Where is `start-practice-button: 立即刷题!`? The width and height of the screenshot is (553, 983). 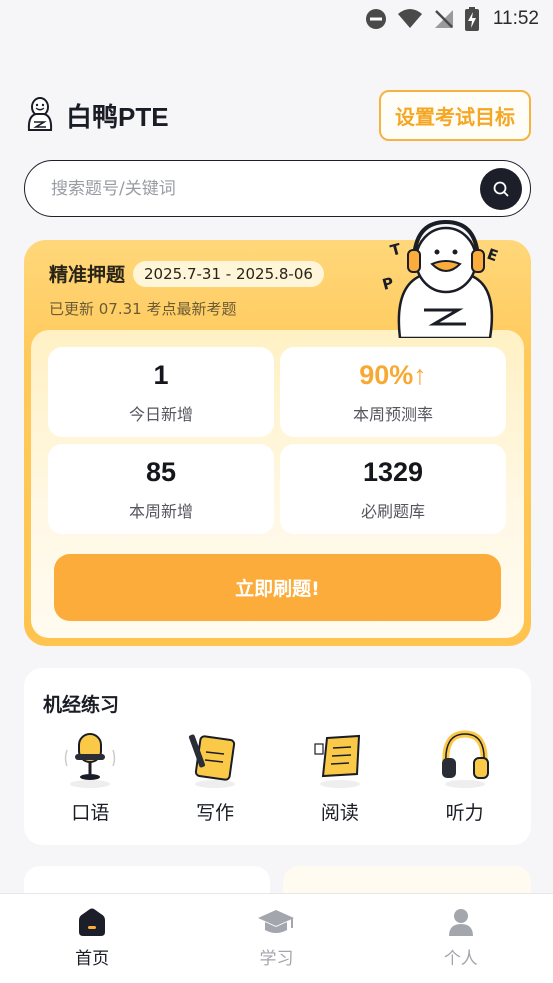 start-practice-button: 立即刷题! is located at coordinates (277, 587).